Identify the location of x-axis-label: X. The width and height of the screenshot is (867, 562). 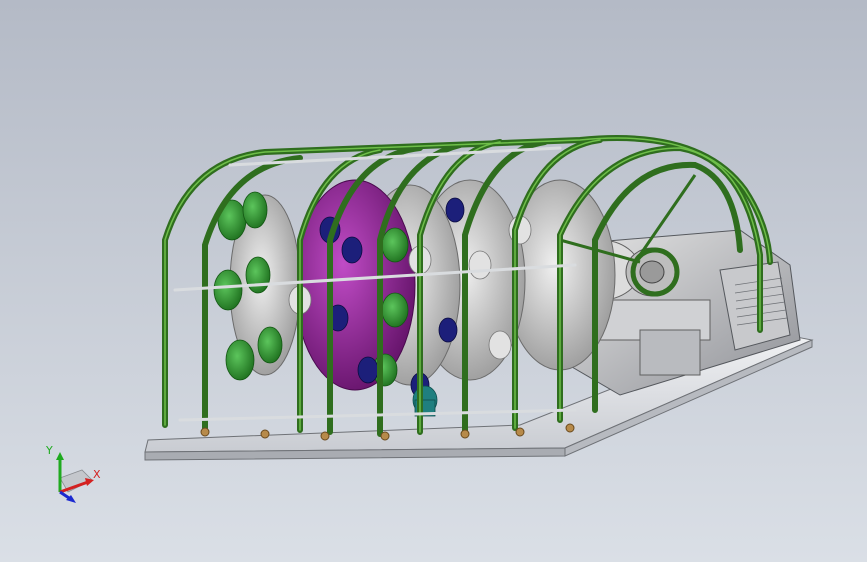
(97, 474).